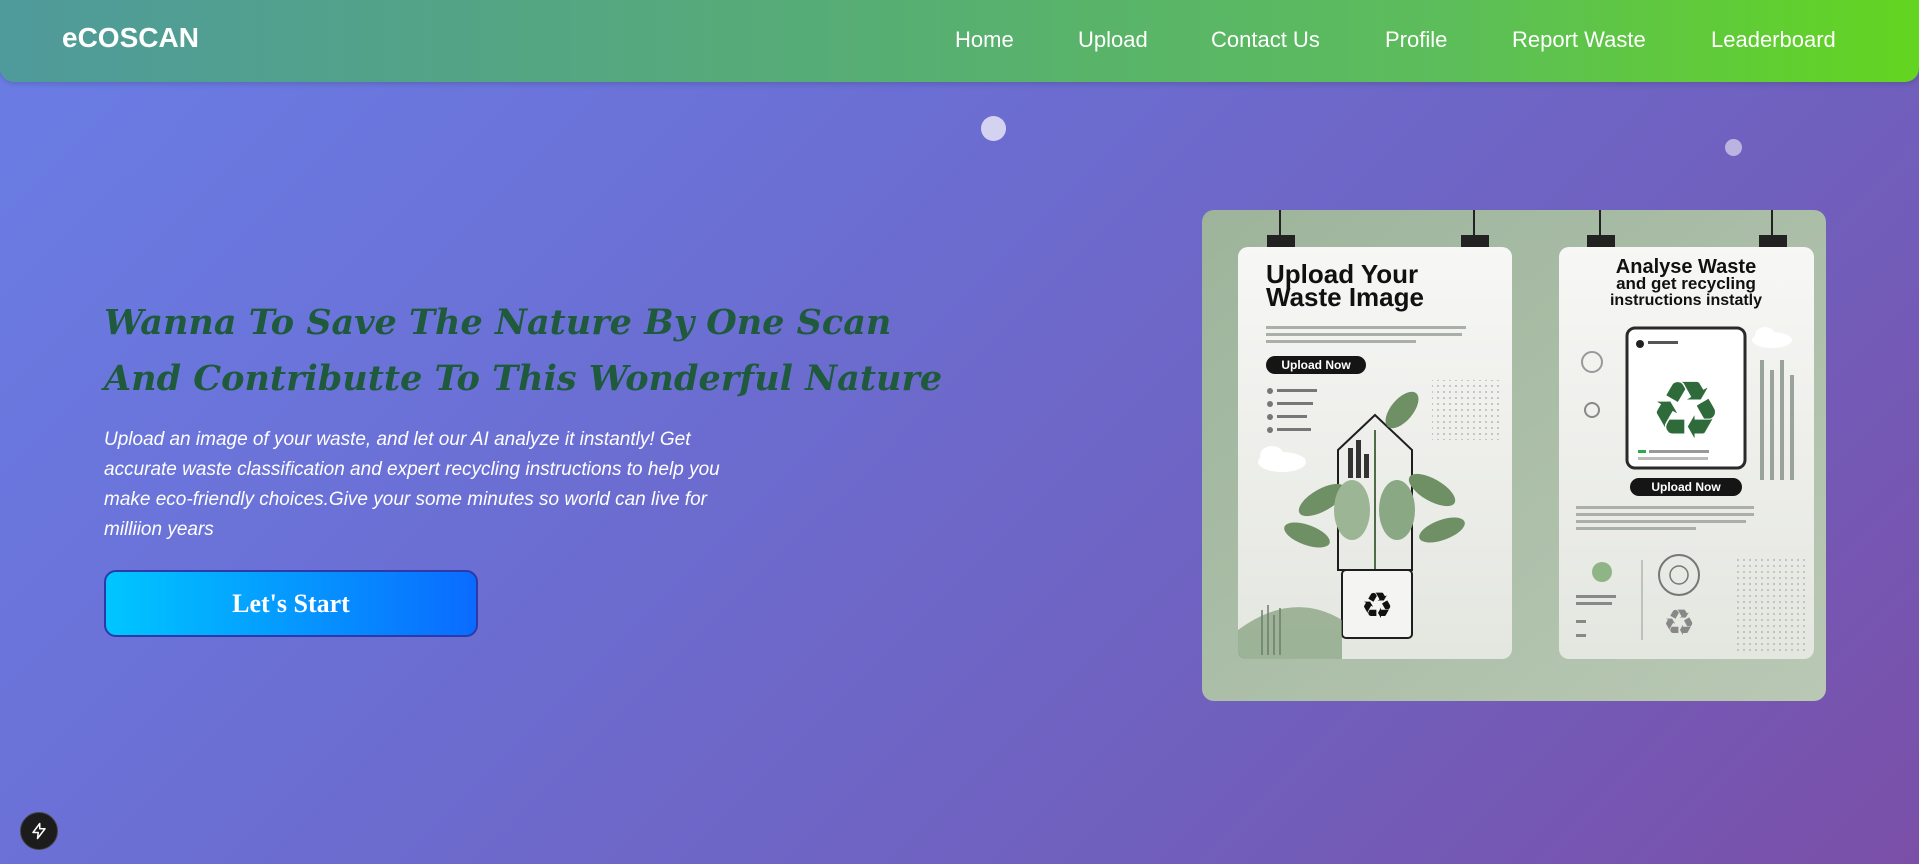 The height and width of the screenshot is (864, 1919). Describe the element at coordinates (1686, 283) in the screenshot. I see `right-card-title-2: and get recycling` at that location.